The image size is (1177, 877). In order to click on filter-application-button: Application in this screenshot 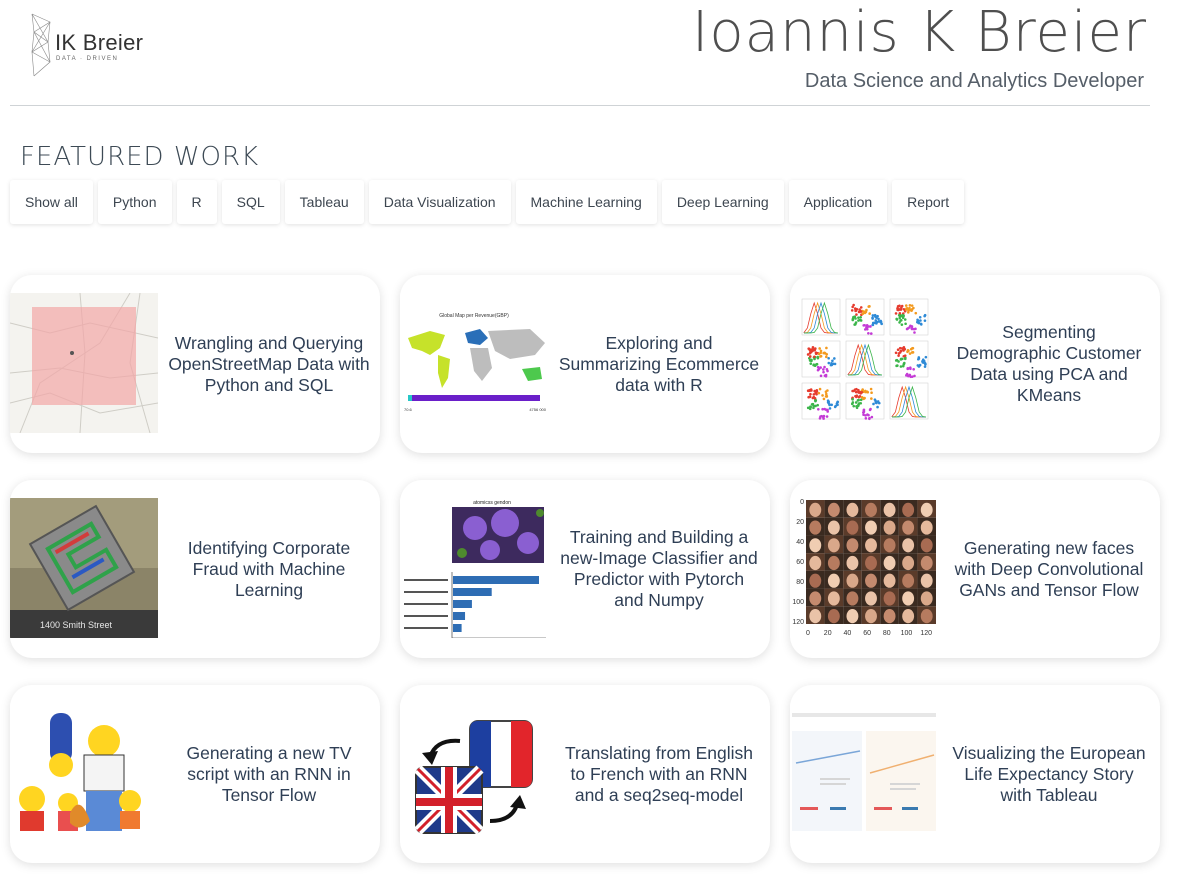, I will do `click(838, 202)`.